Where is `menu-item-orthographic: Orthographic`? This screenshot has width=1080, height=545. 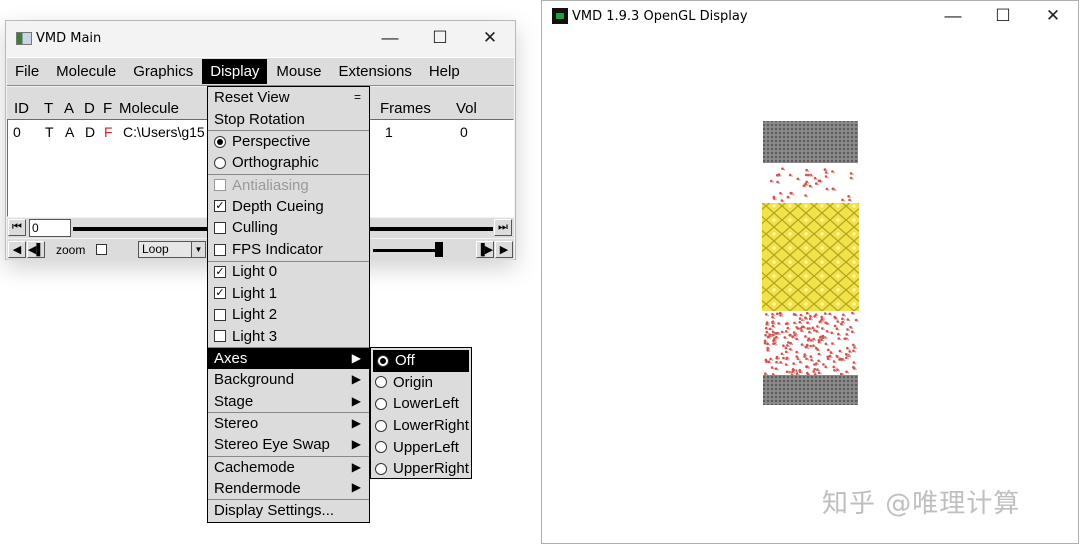
menu-item-orthographic: Orthographic is located at coordinates (288, 163).